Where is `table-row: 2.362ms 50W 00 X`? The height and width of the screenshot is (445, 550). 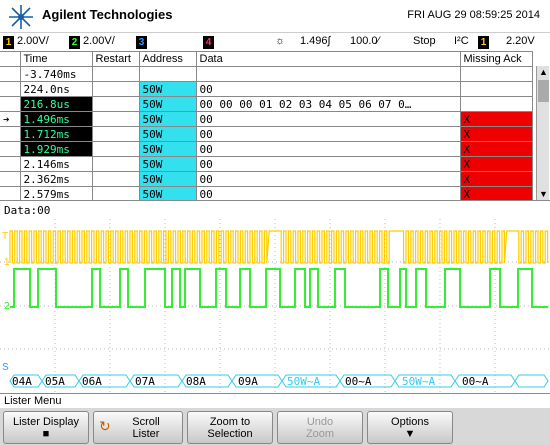 table-row: 2.362ms 50W 00 X is located at coordinates (266, 179).